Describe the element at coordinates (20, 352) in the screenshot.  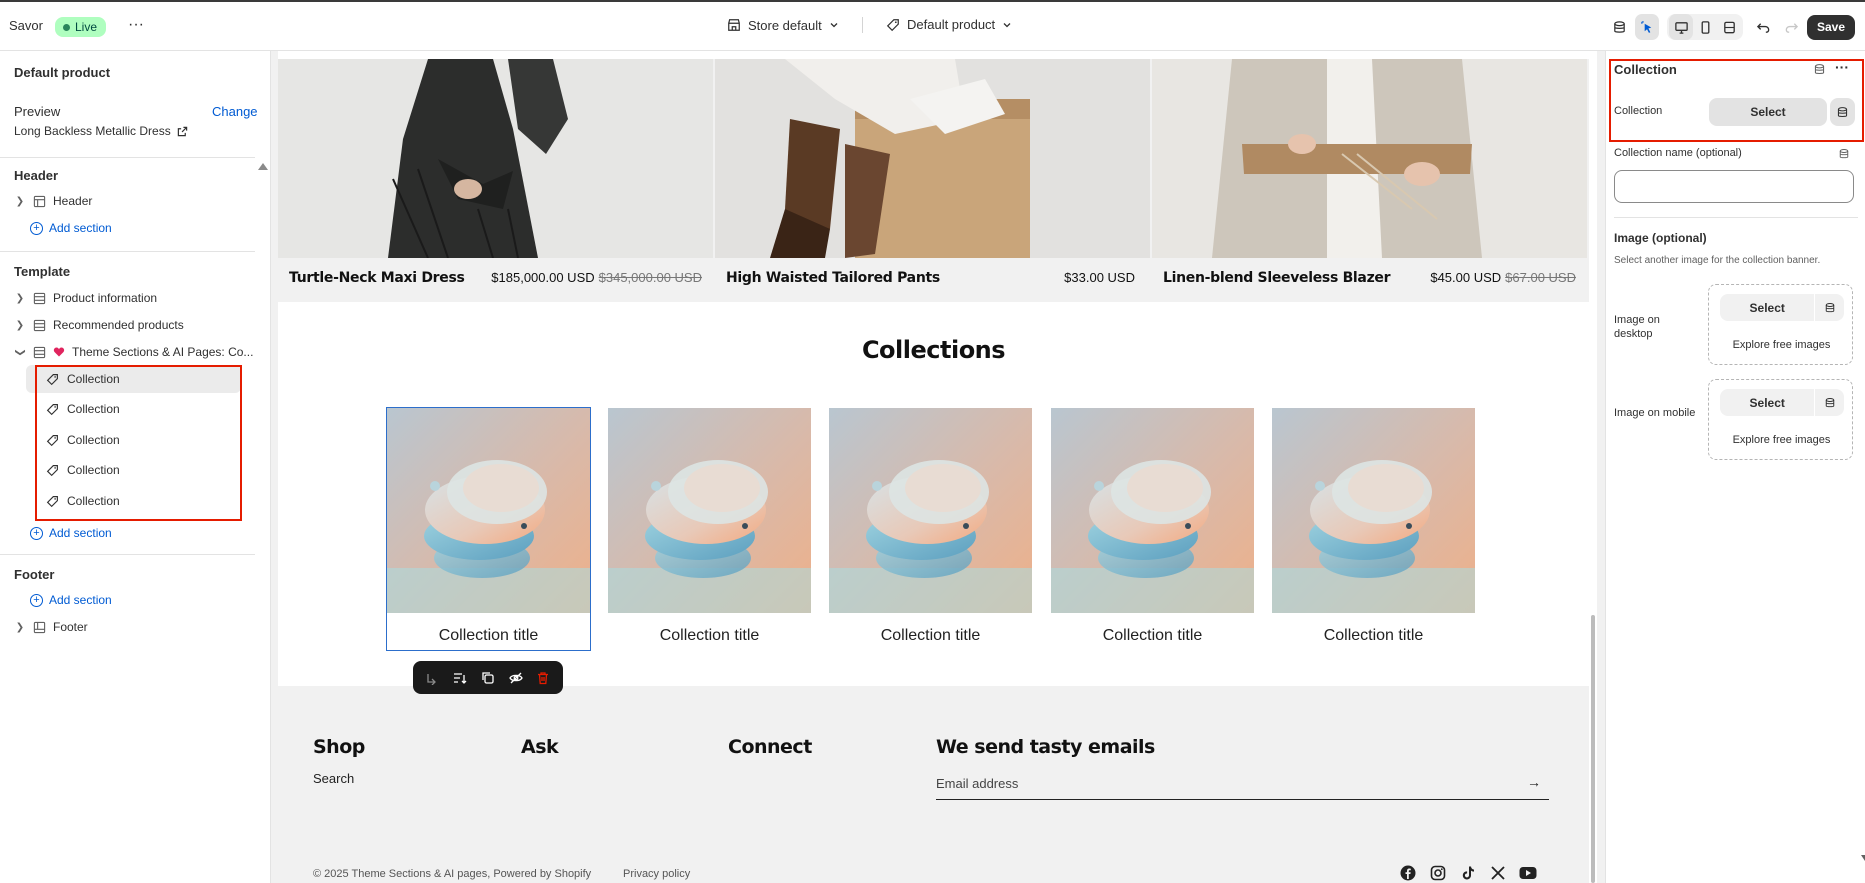
I see `chevron-down-icon: ❯` at that location.